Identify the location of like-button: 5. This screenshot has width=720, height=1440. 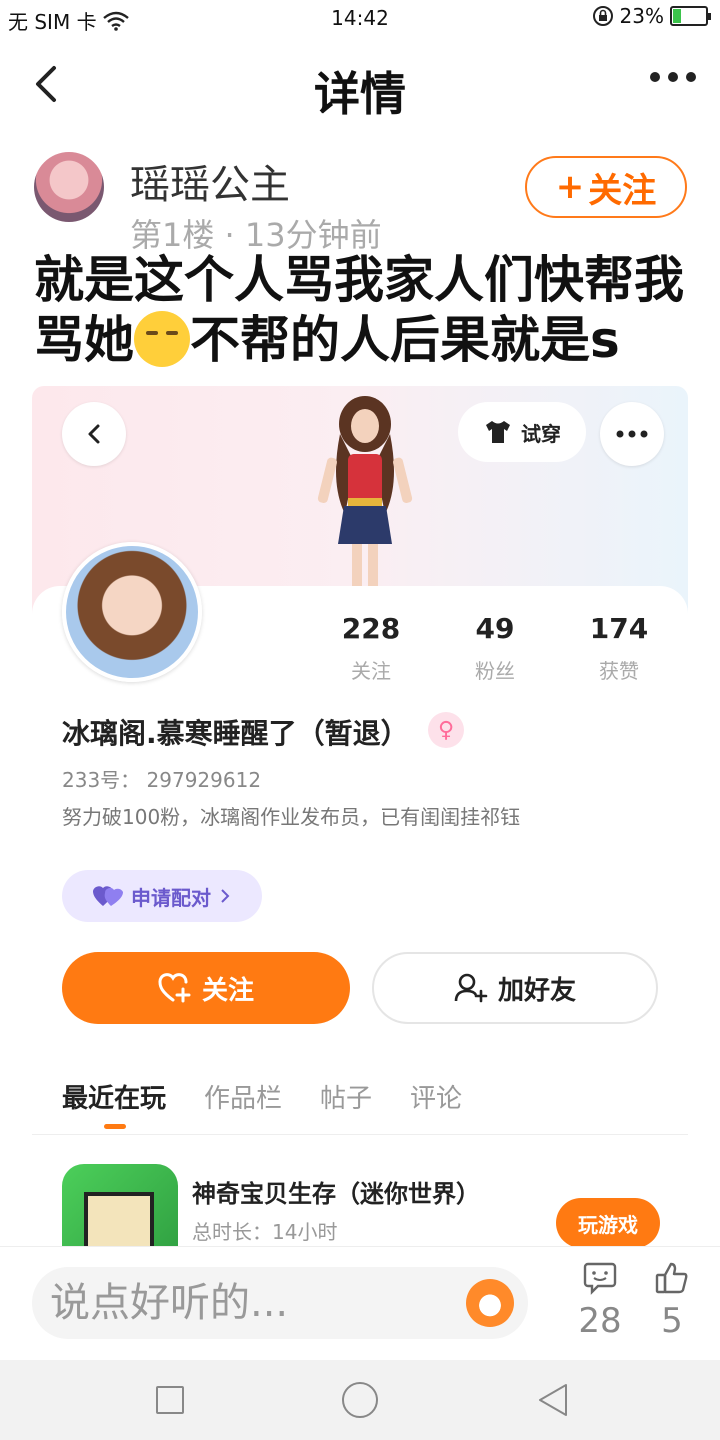
(672, 1301).